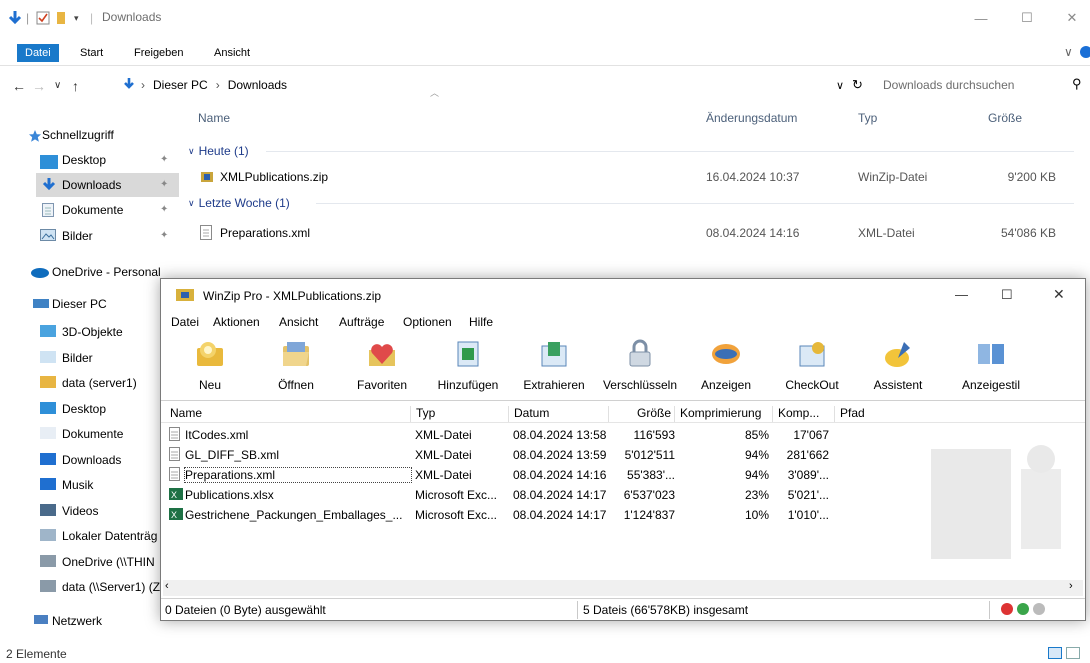  Describe the element at coordinates (840, 85) in the screenshot. I see `address-dropdown-icon: ∨` at that location.